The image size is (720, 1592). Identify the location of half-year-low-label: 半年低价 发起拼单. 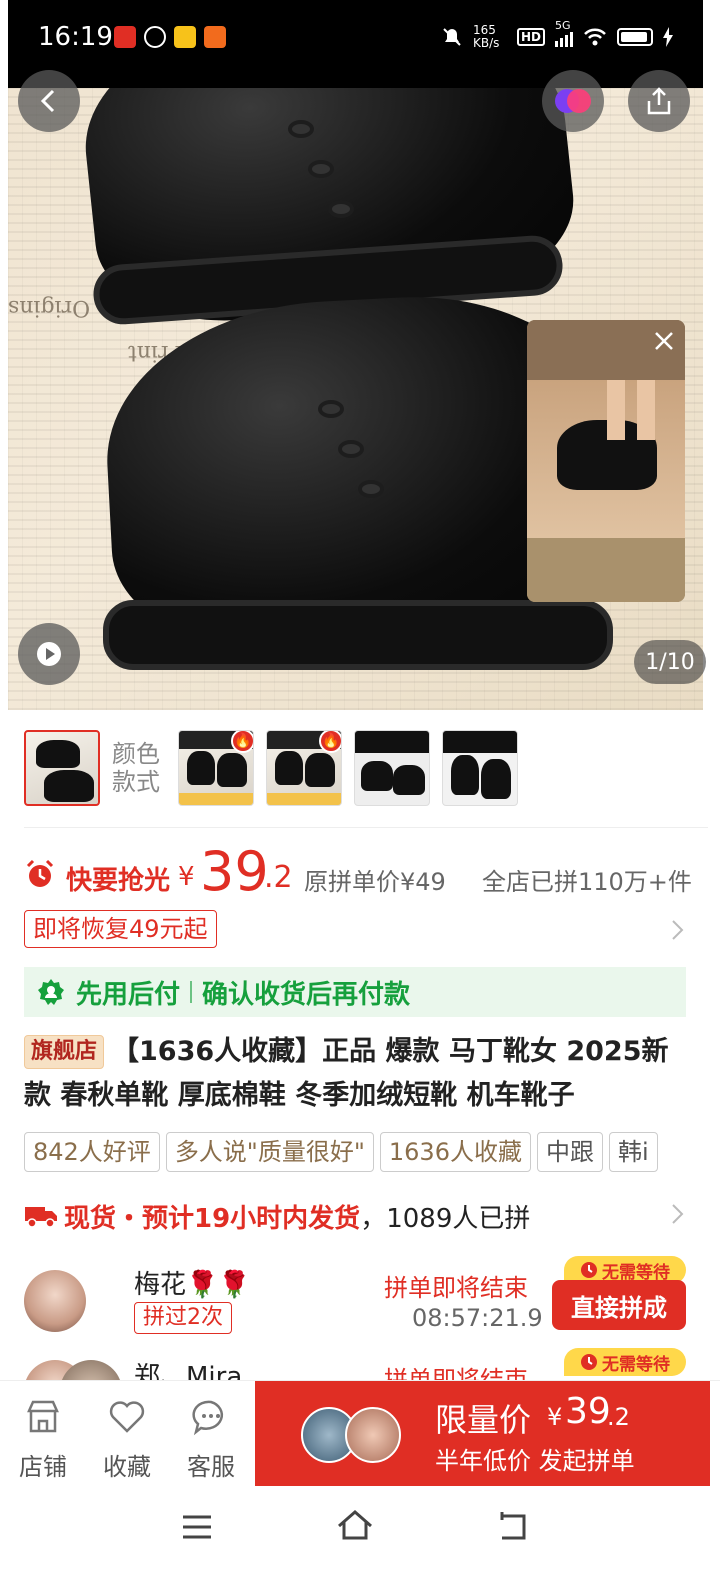
(535, 1461).